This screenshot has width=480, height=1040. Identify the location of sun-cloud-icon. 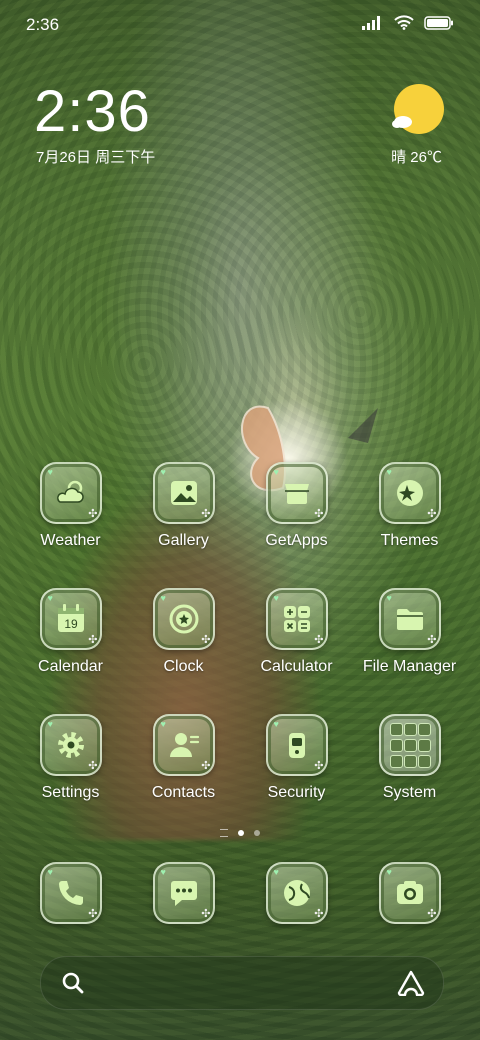
(418, 110).